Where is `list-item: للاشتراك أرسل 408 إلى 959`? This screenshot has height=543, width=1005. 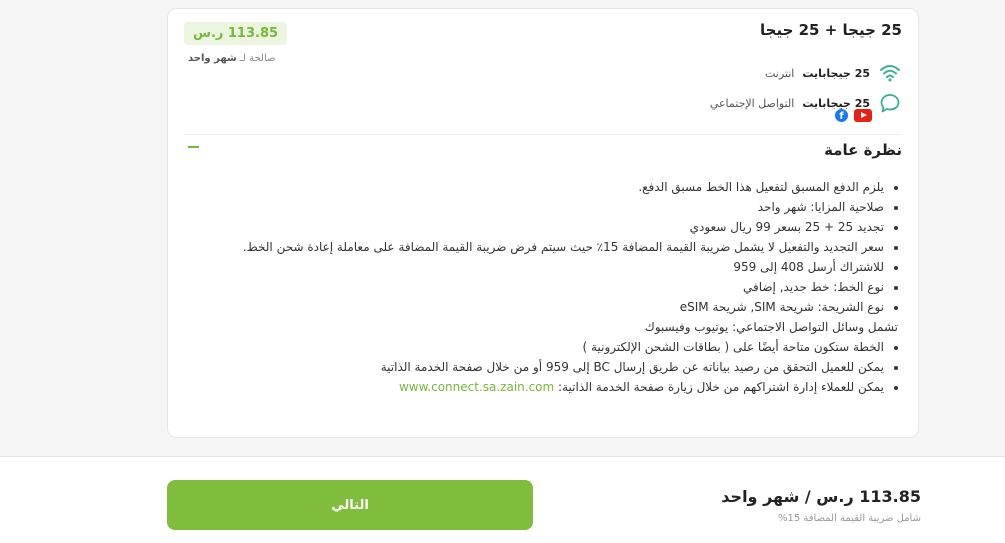
list-item: للاشتراك أرسل 408 إلى 959 is located at coordinates (531, 267).